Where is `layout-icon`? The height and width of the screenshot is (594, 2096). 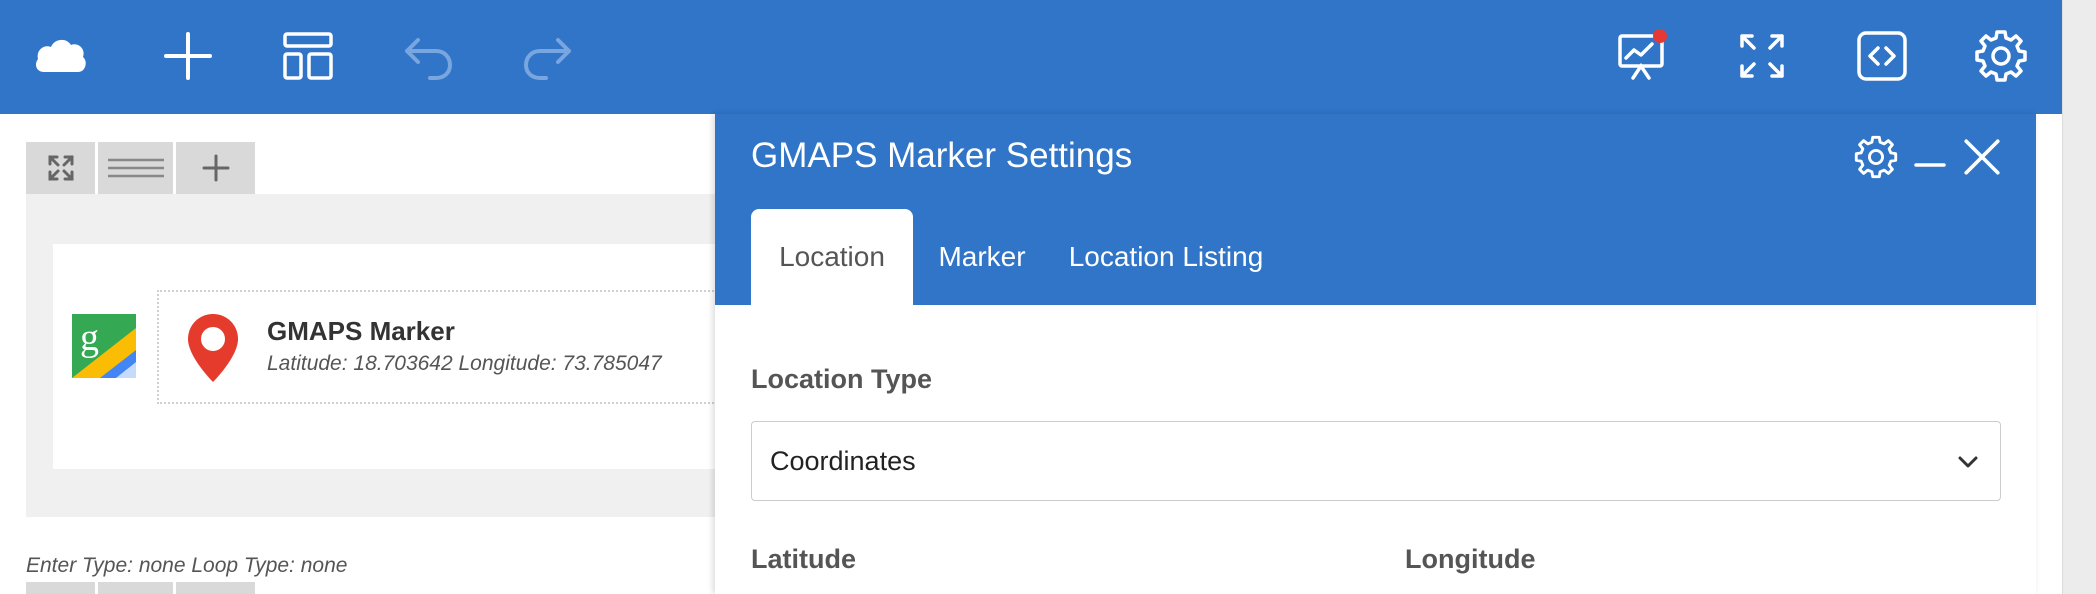
layout-icon is located at coordinates (308, 56).